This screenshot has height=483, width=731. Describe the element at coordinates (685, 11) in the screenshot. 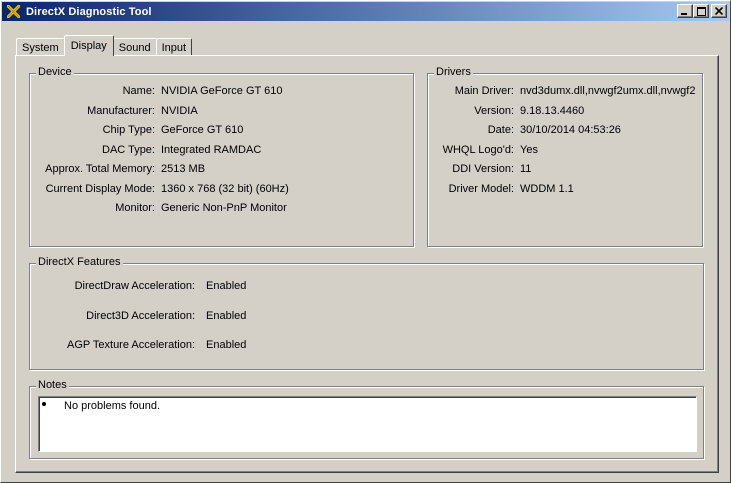

I see `minimize-button` at that location.